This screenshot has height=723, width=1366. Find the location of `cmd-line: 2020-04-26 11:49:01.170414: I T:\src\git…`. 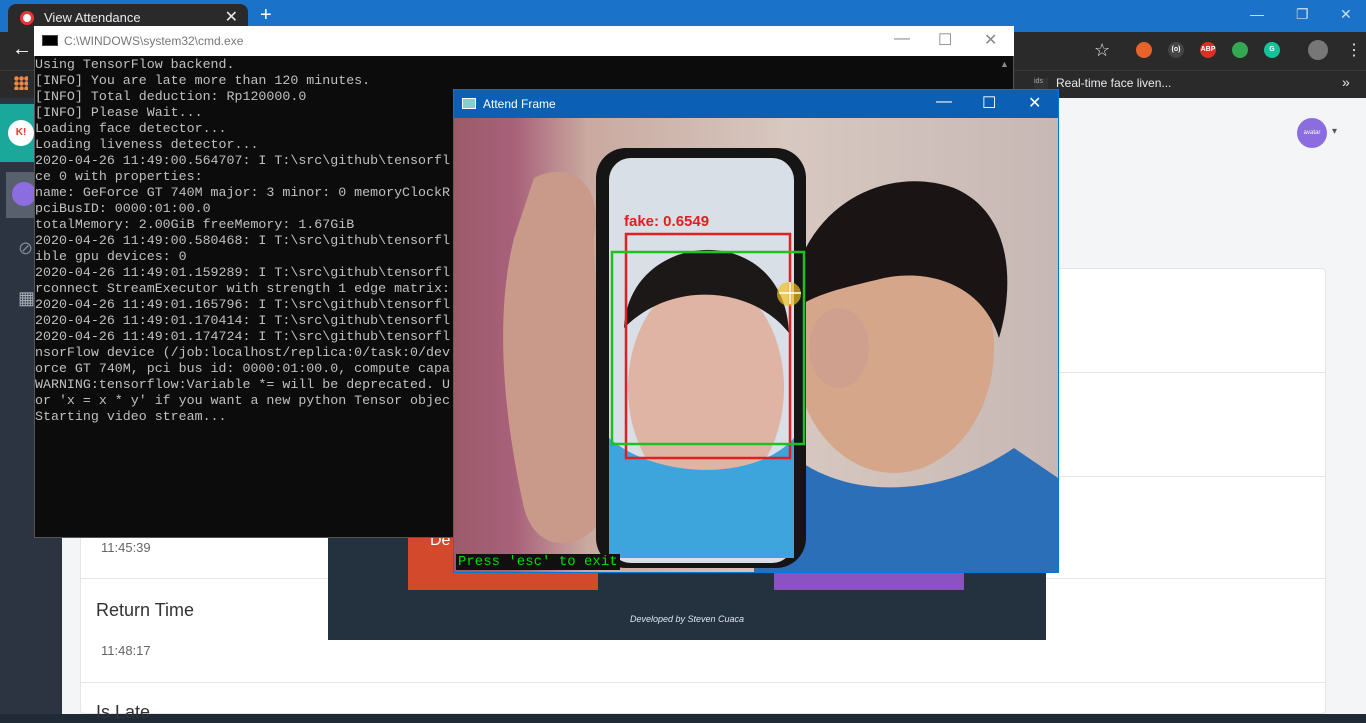

cmd-line: 2020-04-26 11:49:01.170414: I T:\src\git… is located at coordinates (242, 320).